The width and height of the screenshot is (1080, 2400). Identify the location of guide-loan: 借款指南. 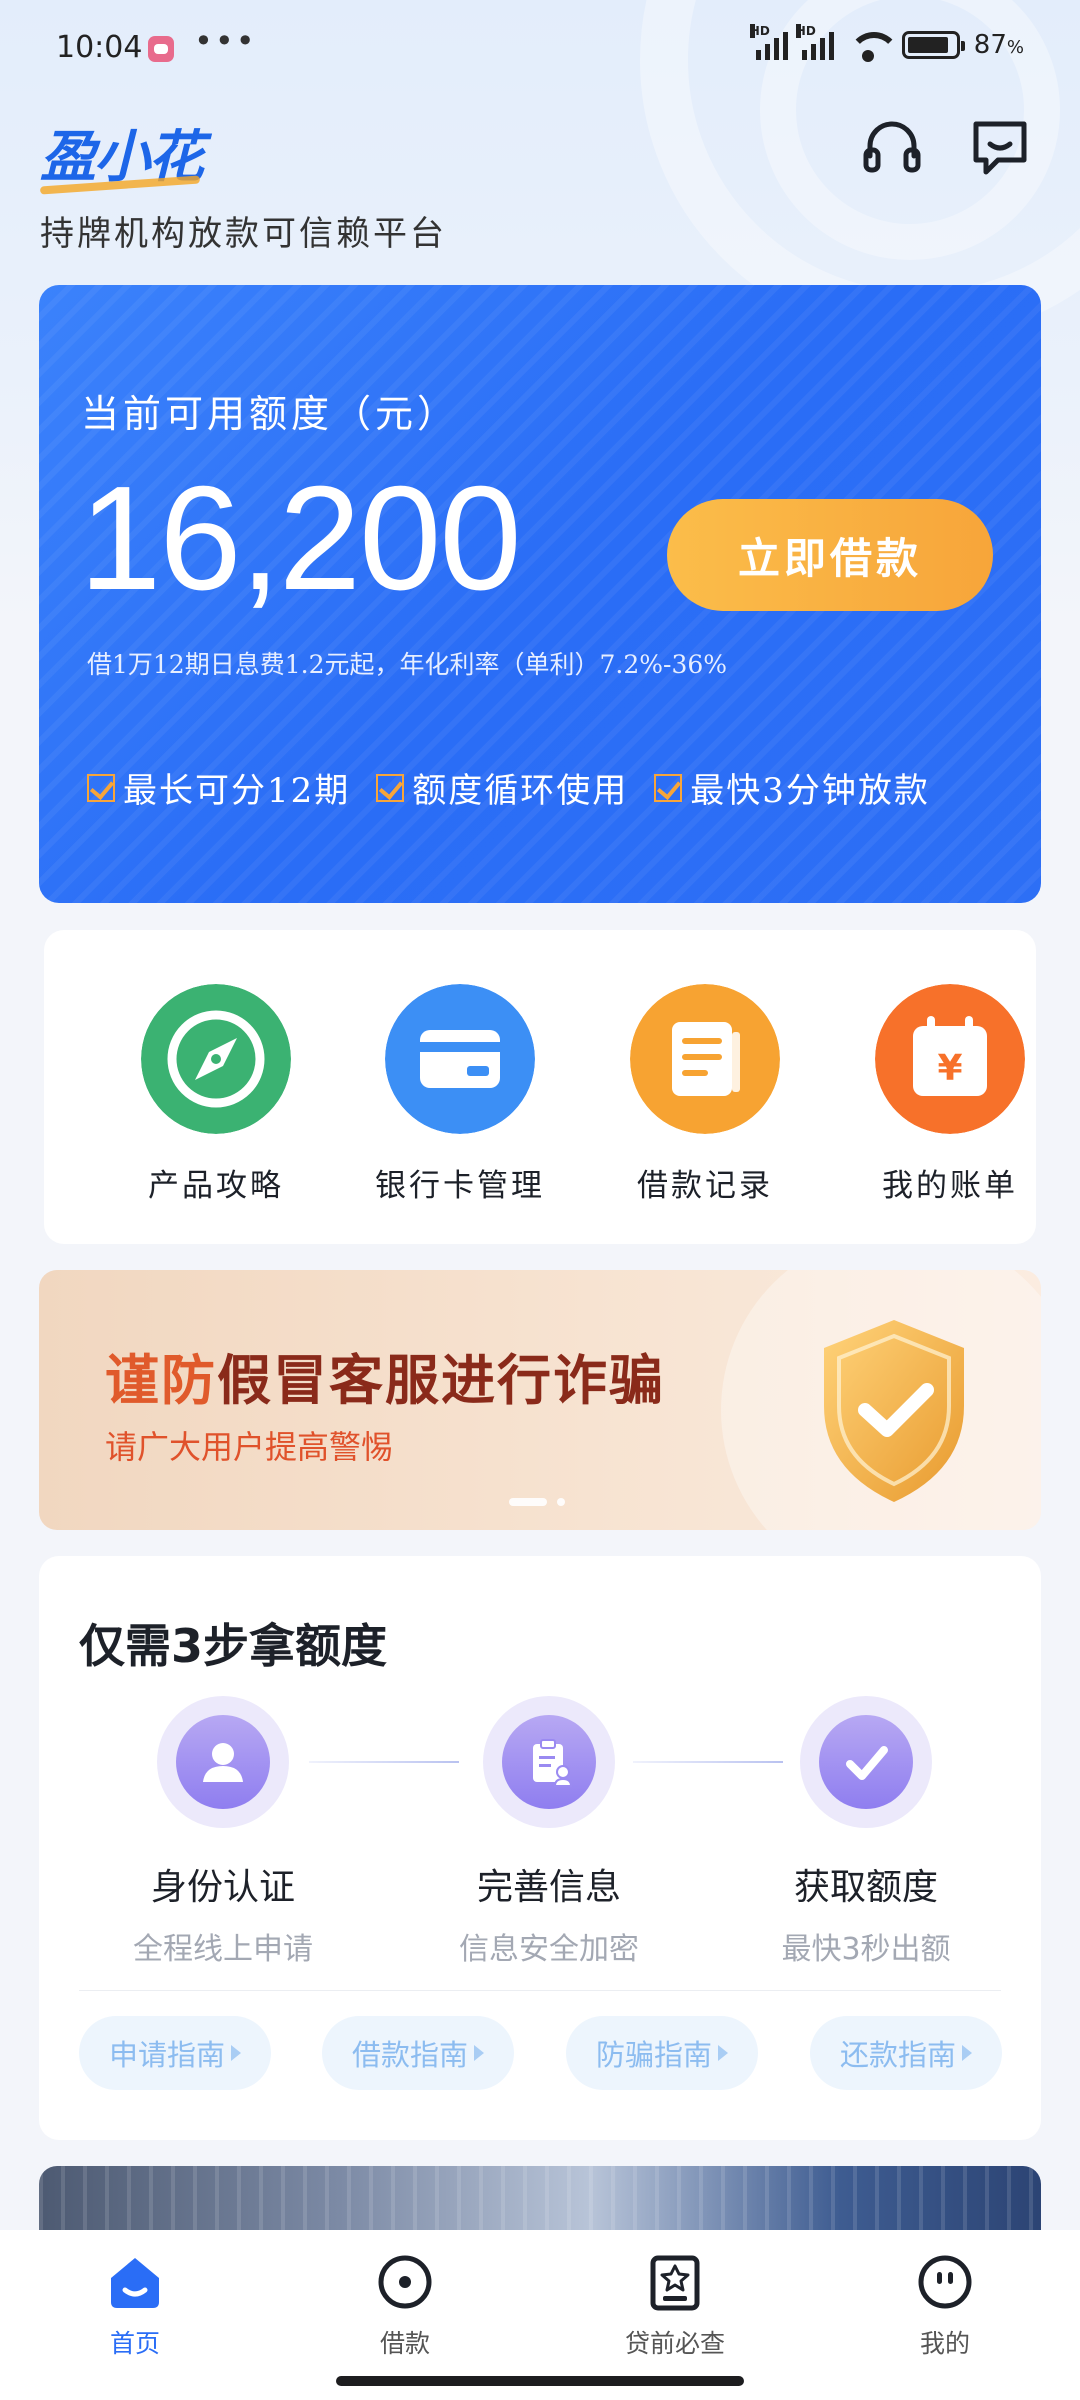
(418, 2053).